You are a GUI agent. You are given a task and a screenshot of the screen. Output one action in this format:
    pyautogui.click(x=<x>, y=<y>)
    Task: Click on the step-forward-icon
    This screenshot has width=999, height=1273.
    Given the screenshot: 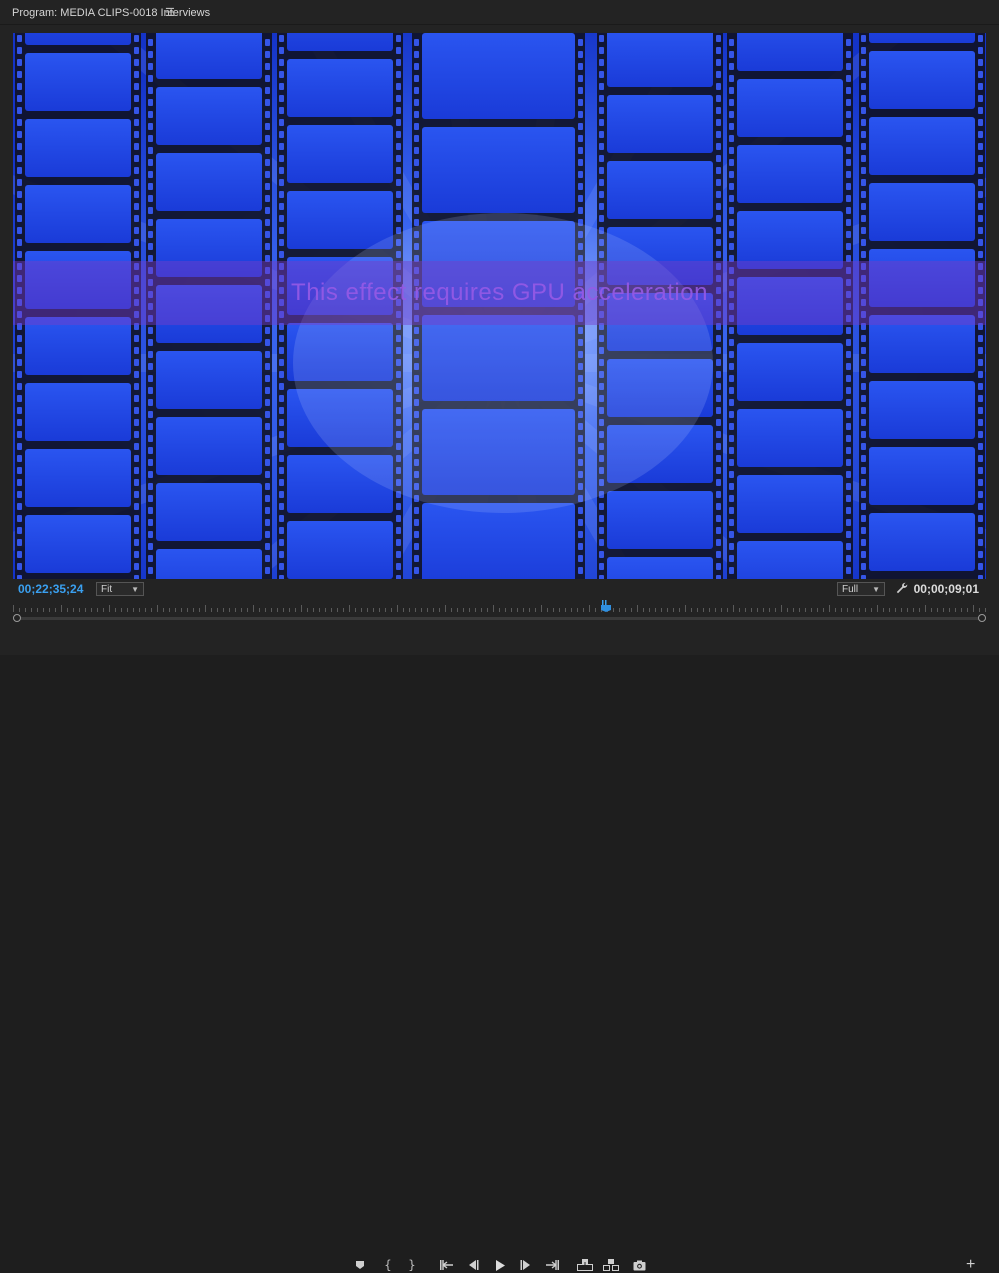 What is the action you would take?
    pyautogui.click(x=525, y=1265)
    